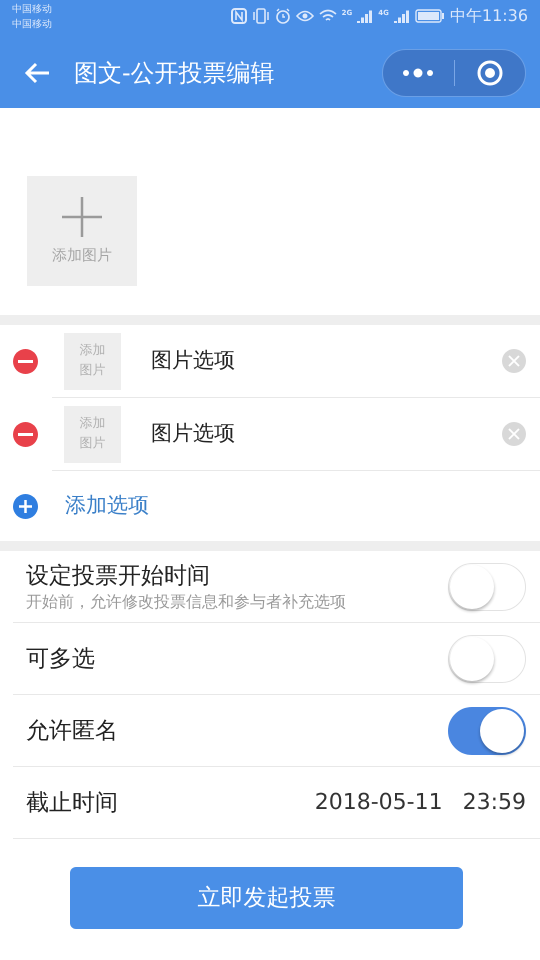 Image resolution: width=540 pixels, height=960 pixels. I want to click on add-icon, so click(25, 506).